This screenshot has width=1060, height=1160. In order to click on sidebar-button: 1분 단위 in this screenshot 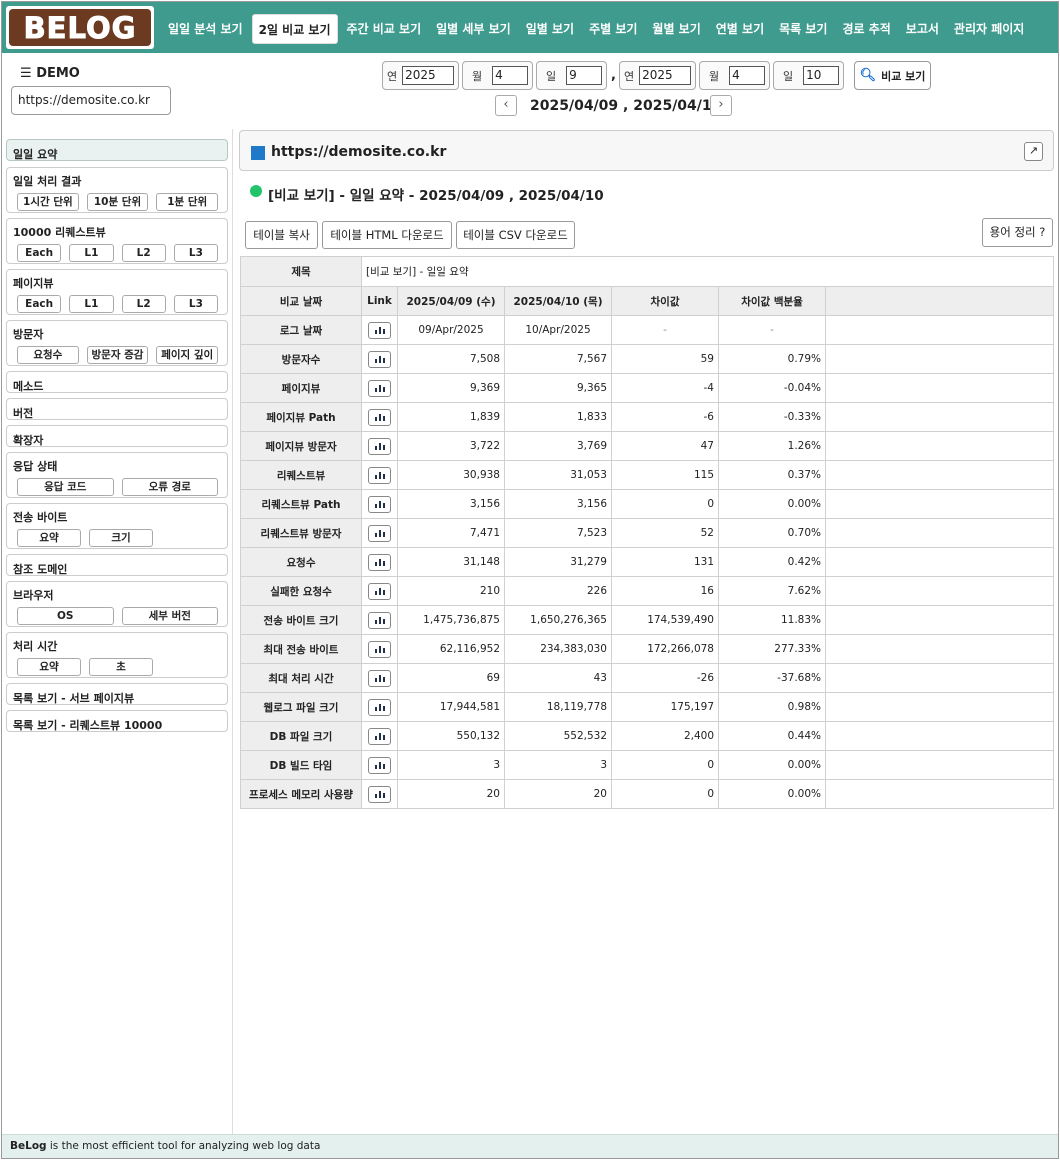, I will do `click(187, 202)`.